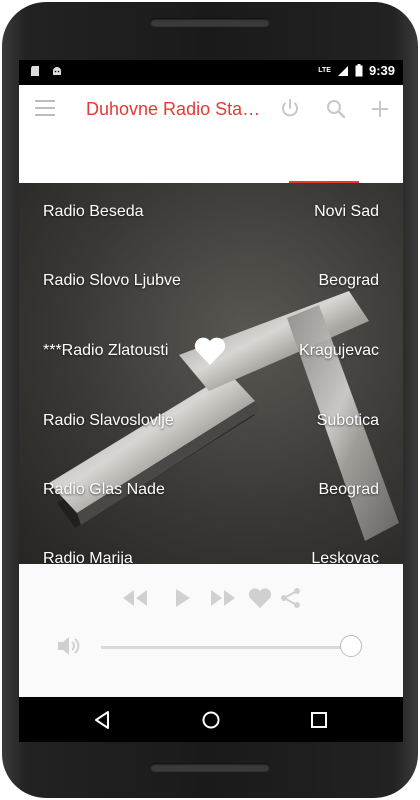  Describe the element at coordinates (102, 720) in the screenshot. I see `back-icon` at that location.